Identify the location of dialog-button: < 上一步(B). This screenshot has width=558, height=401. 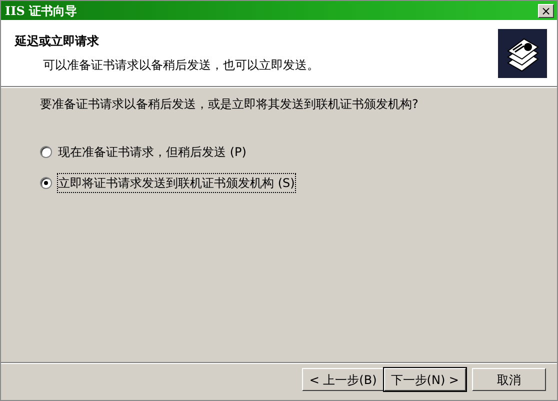
(343, 379).